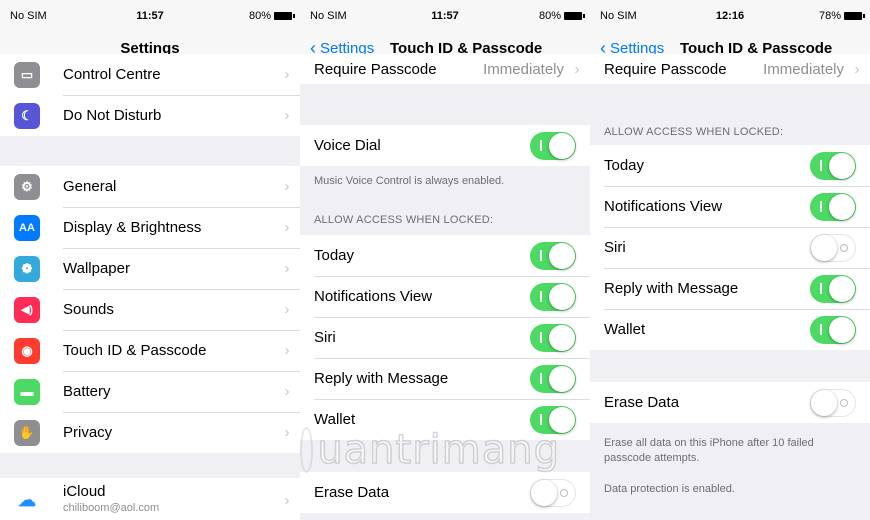  I want to click on locked-item-notifications-view: Notifications View, so click(730, 206).